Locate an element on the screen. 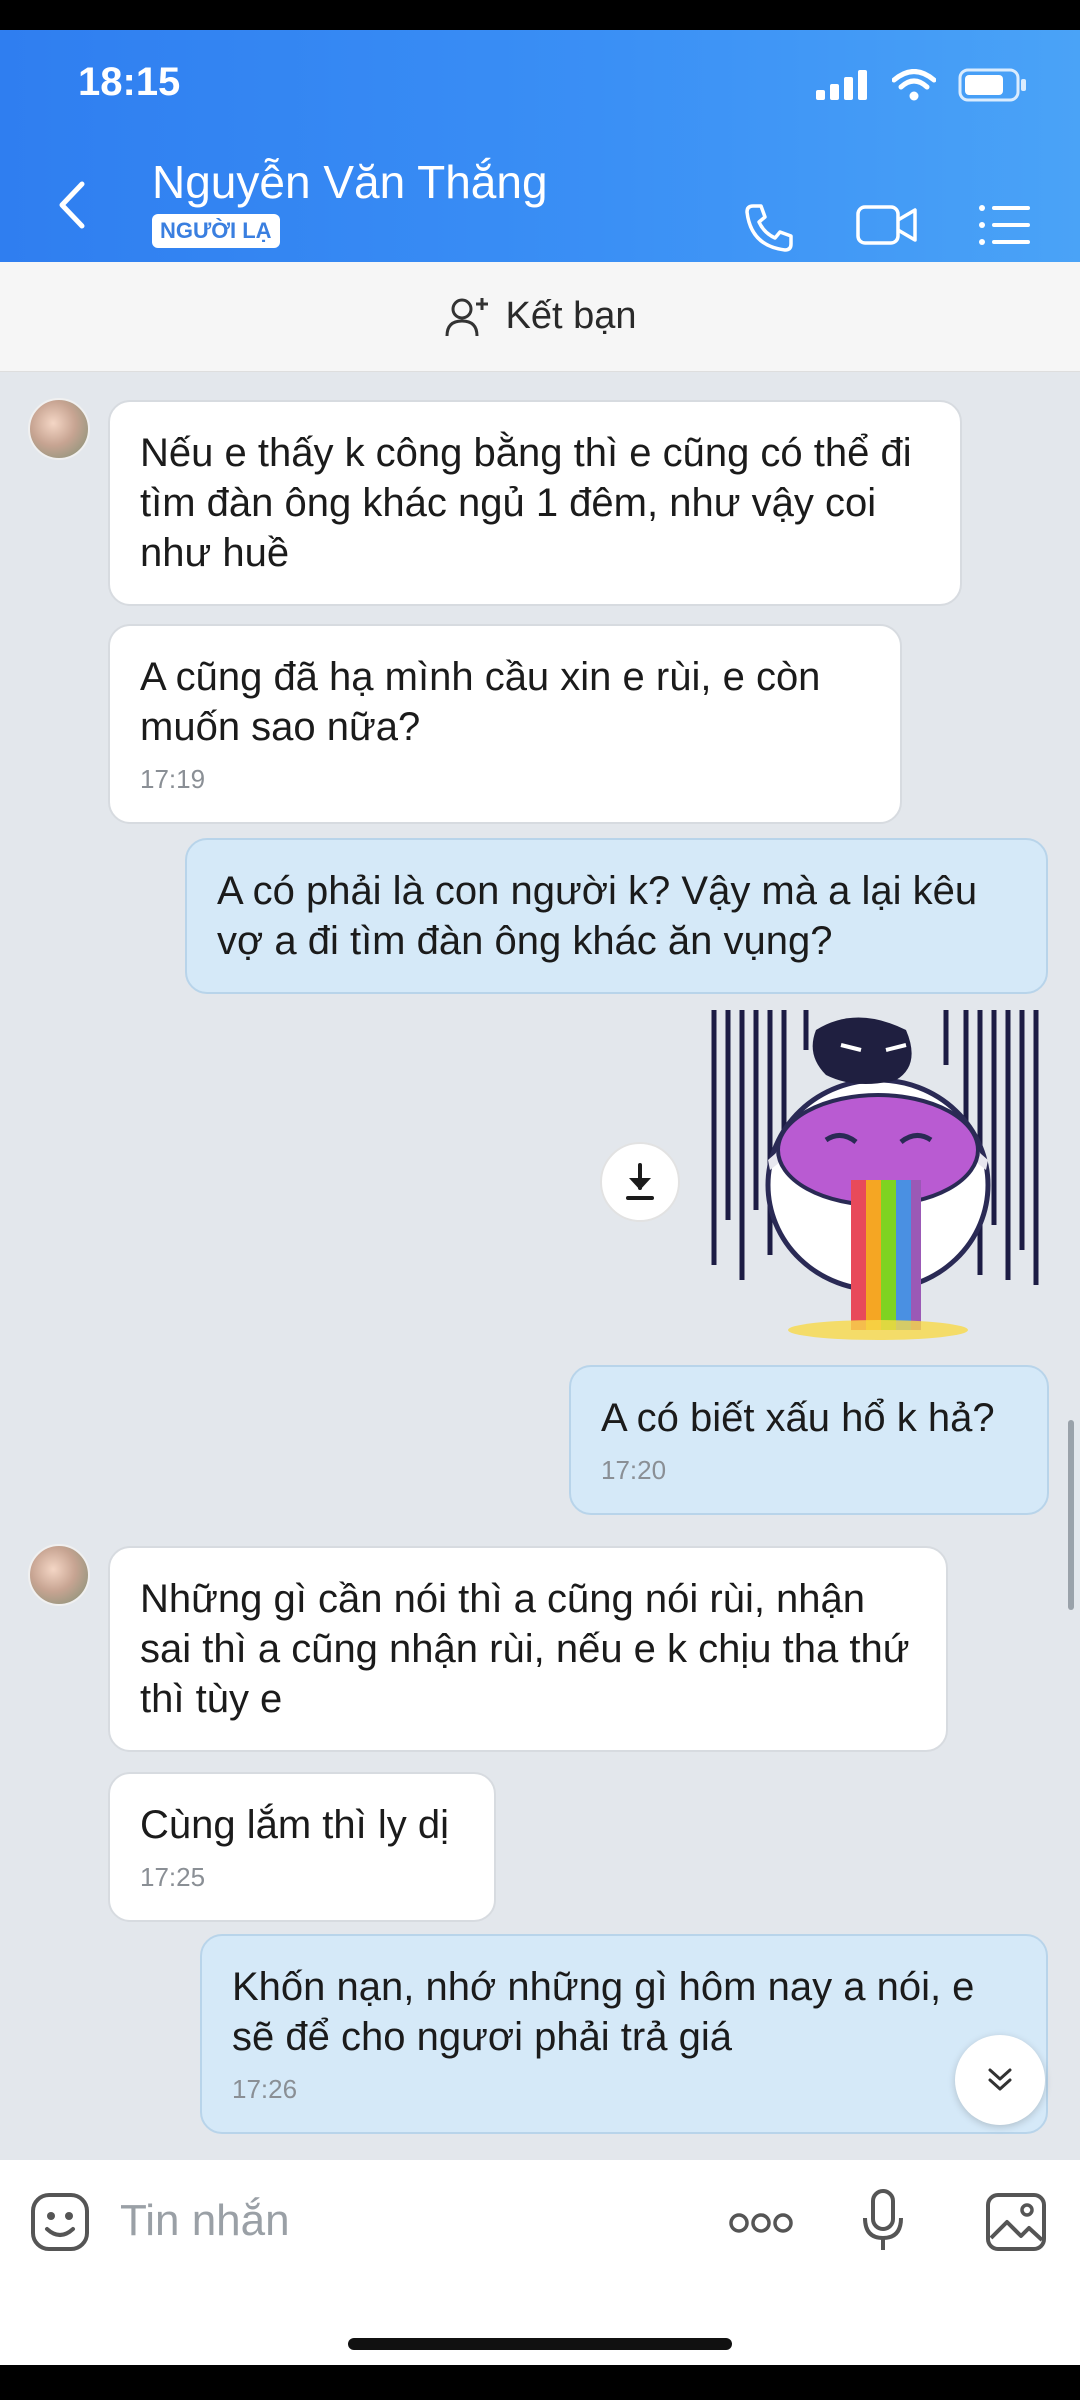  contact-name: Nguyễn Văn Thắng is located at coordinates (350, 182).